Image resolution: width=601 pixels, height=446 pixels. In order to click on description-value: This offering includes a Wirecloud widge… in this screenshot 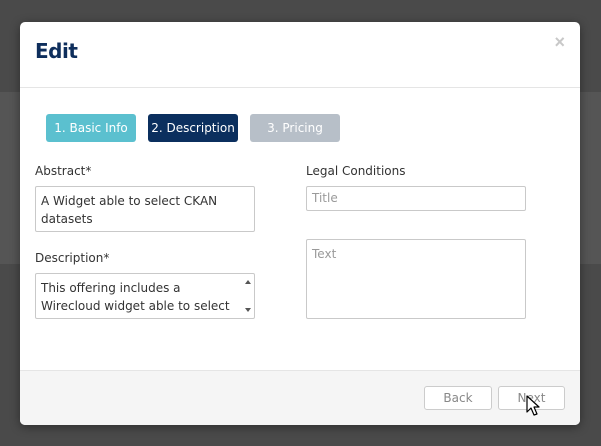, I will do `click(135, 297)`.